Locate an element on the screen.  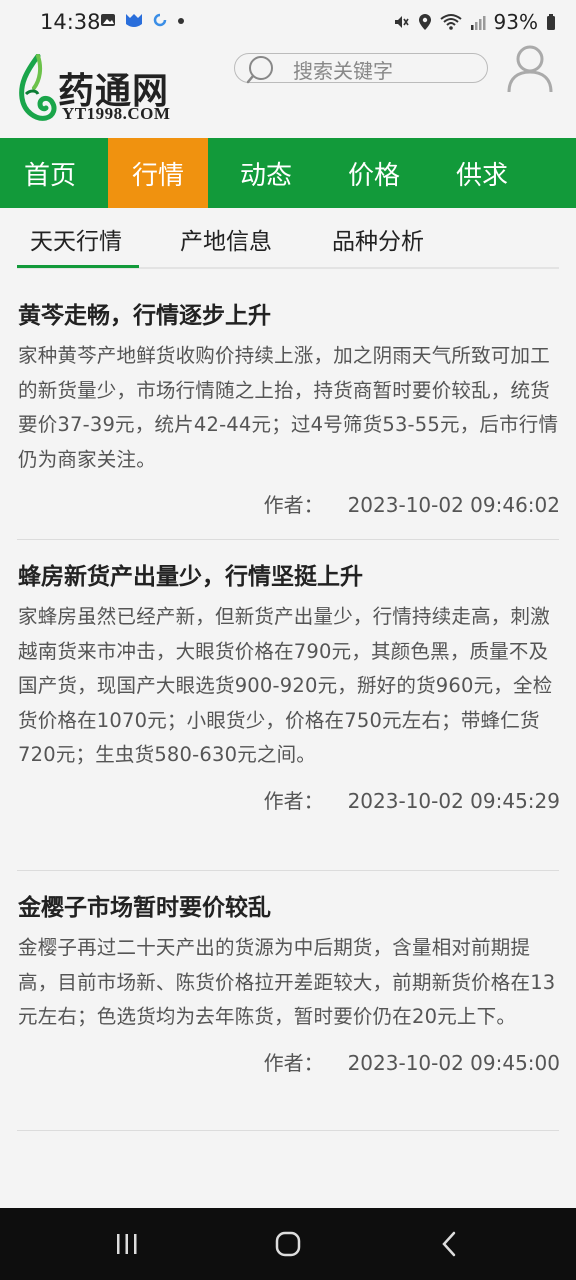
leaf-logo-icon is located at coordinates (38, 87).